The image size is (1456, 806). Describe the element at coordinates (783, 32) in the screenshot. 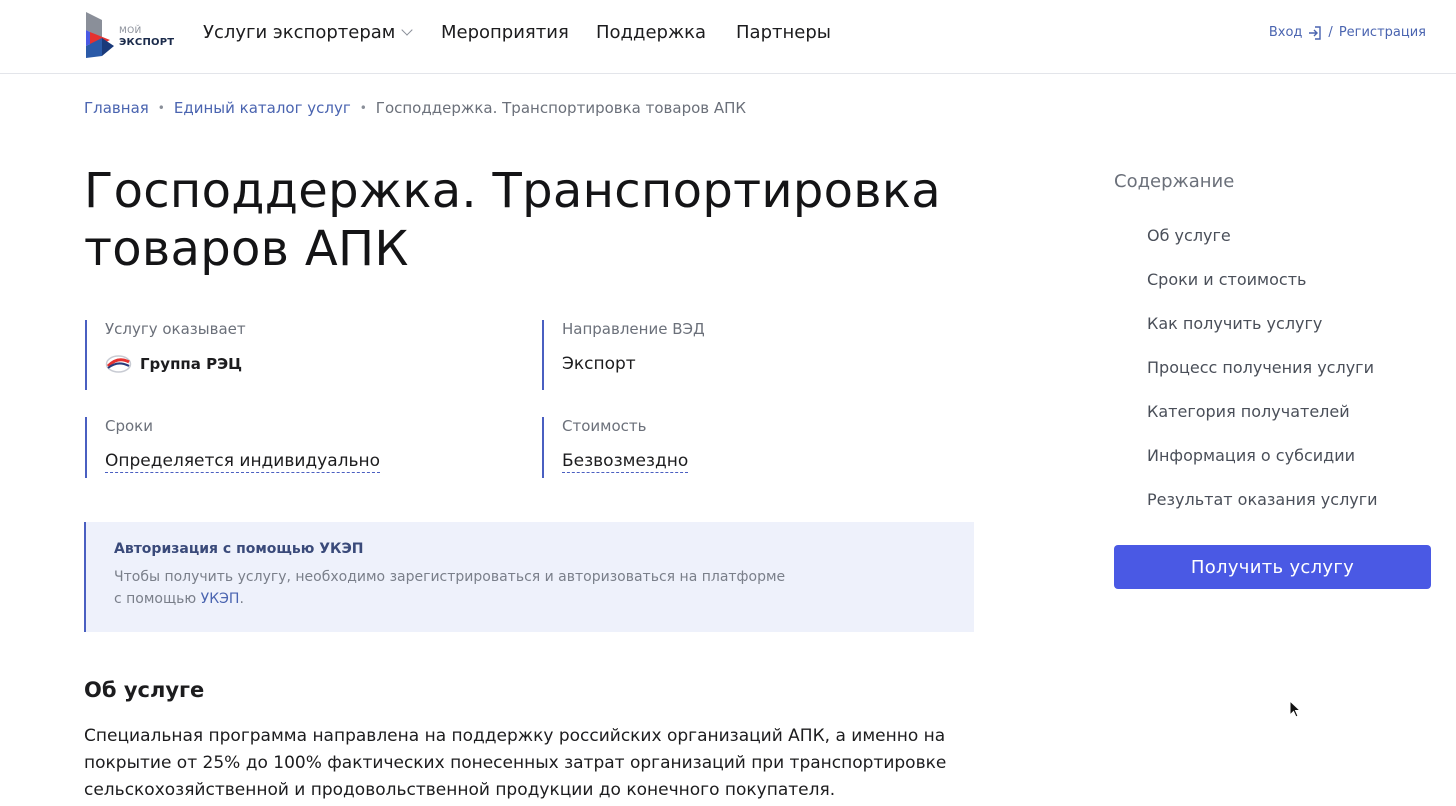

I see `nav-partners: Партнеры` at that location.